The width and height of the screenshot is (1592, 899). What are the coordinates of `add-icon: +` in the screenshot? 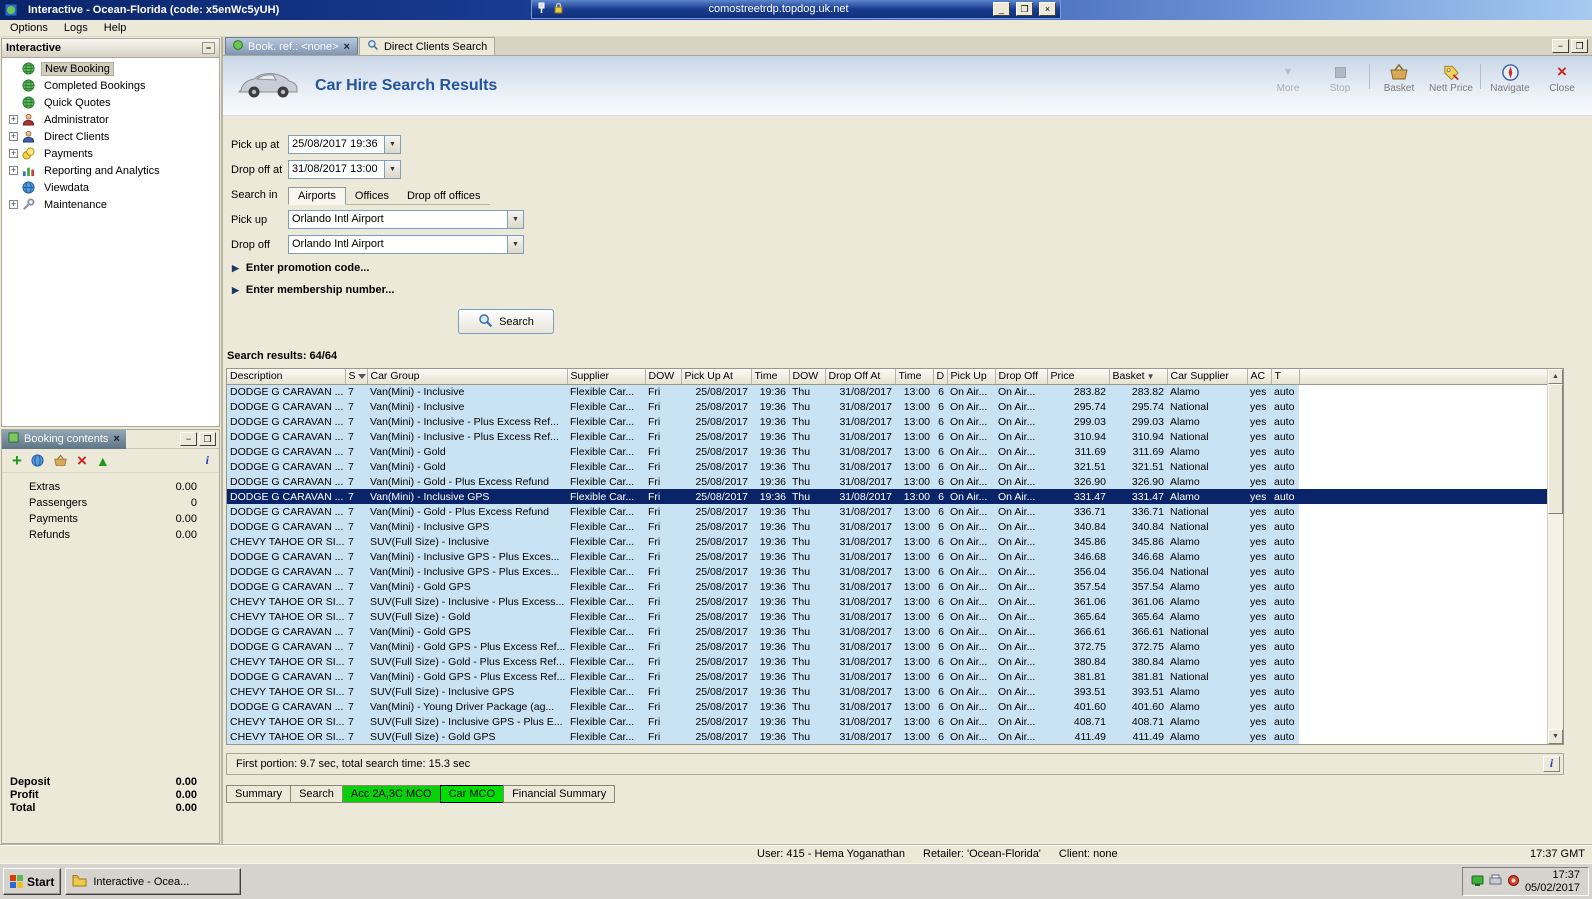 It's located at (17, 460).